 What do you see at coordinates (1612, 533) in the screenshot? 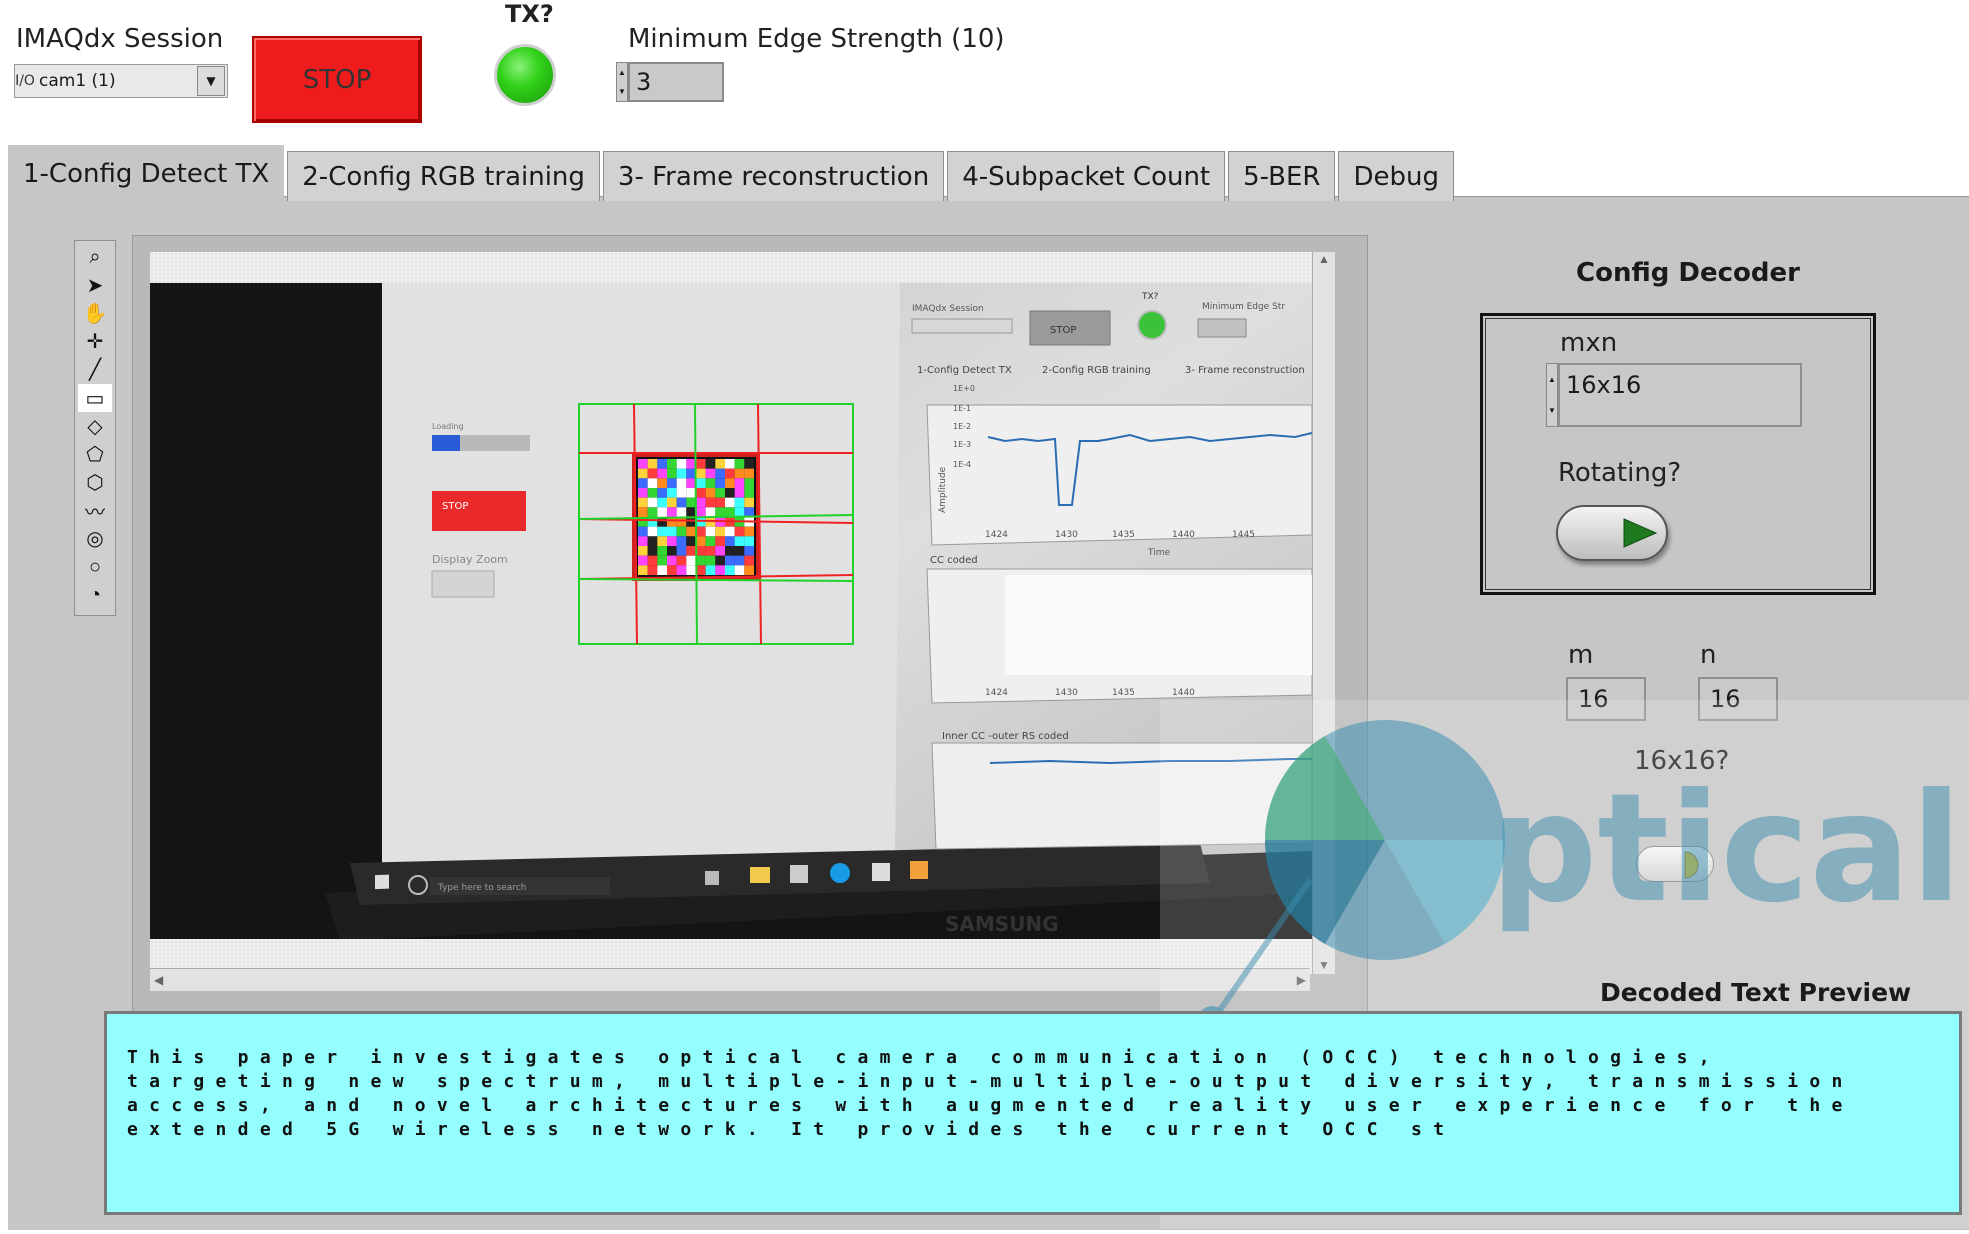
I see `rotating-toggle` at bounding box center [1612, 533].